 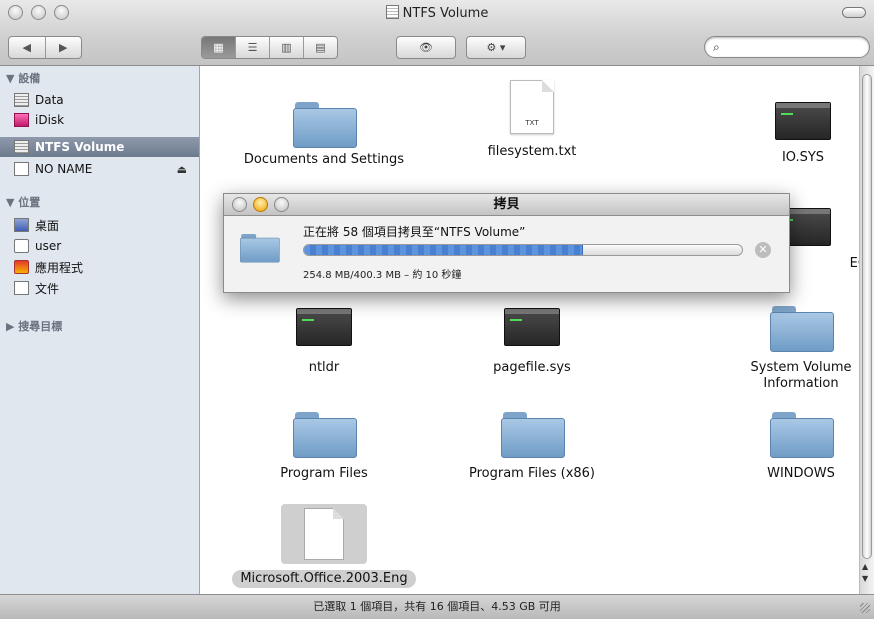 I want to click on file-name: filesystem.txt, so click(x=532, y=151).